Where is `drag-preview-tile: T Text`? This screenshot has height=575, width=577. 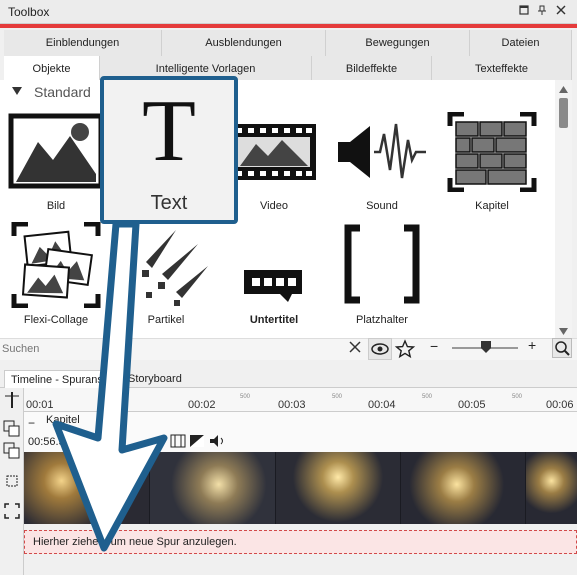
drag-preview-tile: T Text is located at coordinates (169, 150).